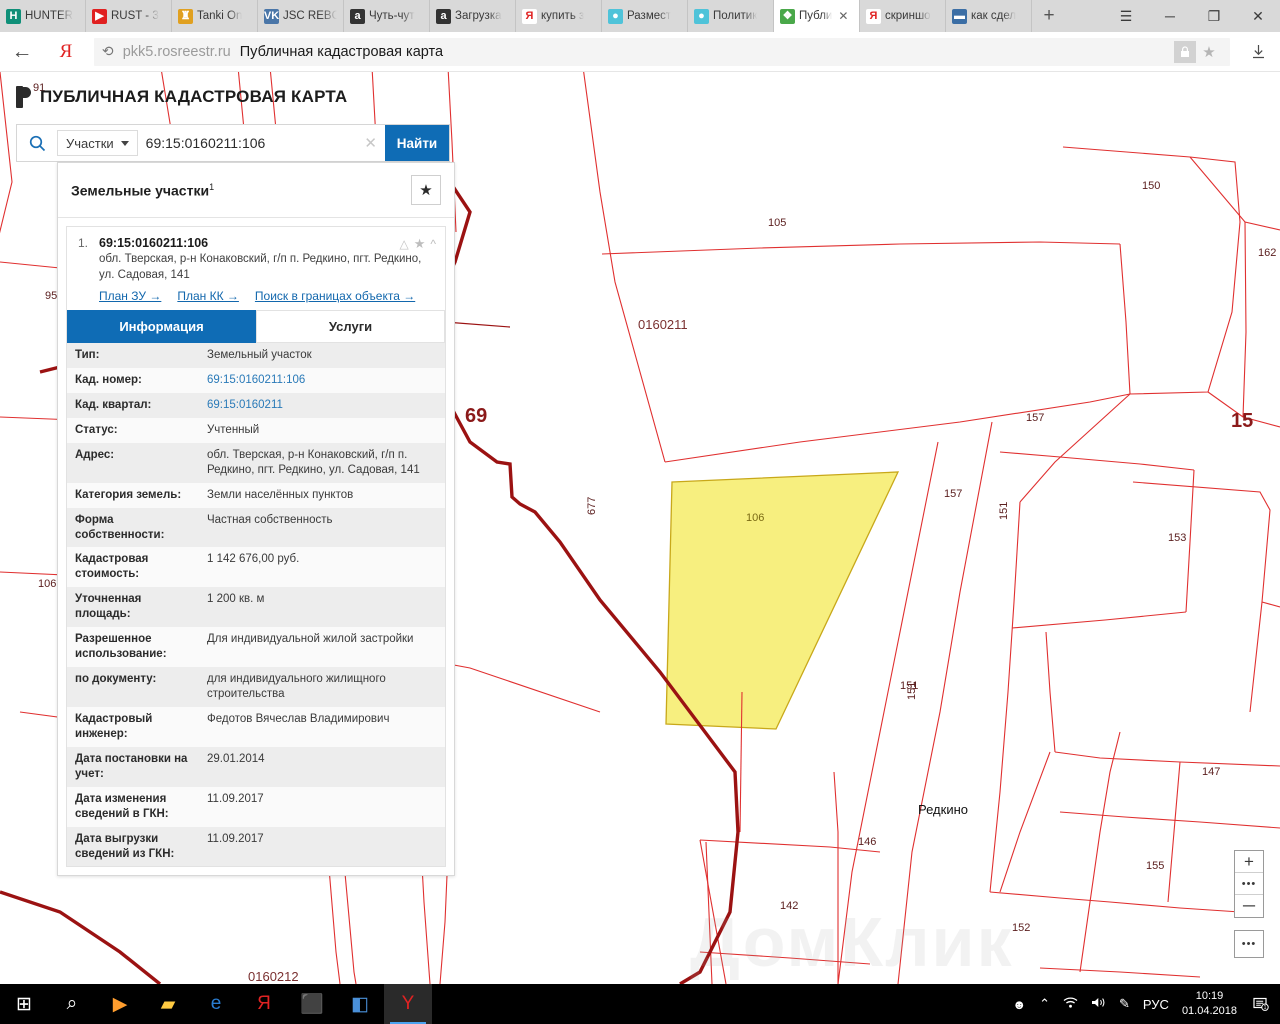 This screenshot has height=1024, width=1280. What do you see at coordinates (357, 16) in the screenshot?
I see `avito-icon: a` at bounding box center [357, 16].